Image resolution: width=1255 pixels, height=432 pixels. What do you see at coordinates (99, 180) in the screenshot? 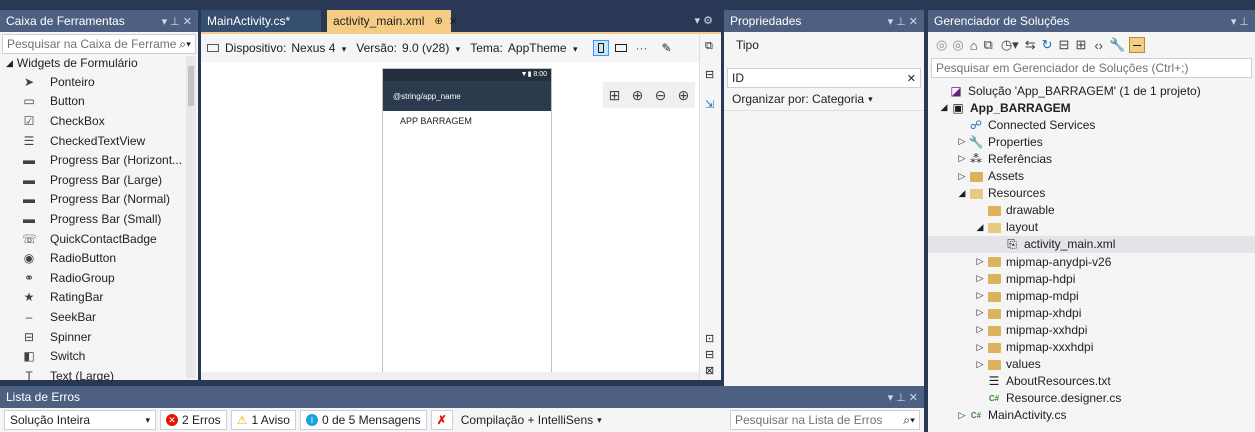
I see `toolbox-item: ▬ Progress Bar (Large)` at bounding box center [99, 180].